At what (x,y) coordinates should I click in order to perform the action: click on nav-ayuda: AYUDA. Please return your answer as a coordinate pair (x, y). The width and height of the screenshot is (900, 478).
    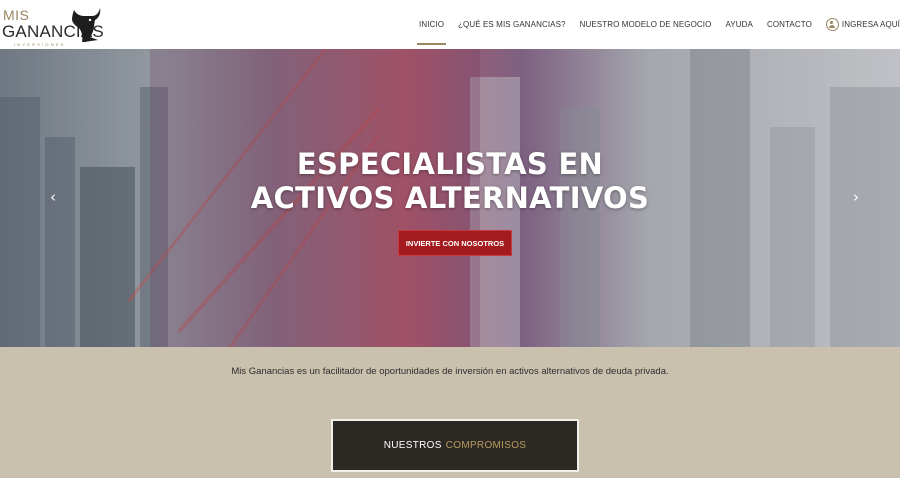
    Looking at the image, I should click on (738, 24).